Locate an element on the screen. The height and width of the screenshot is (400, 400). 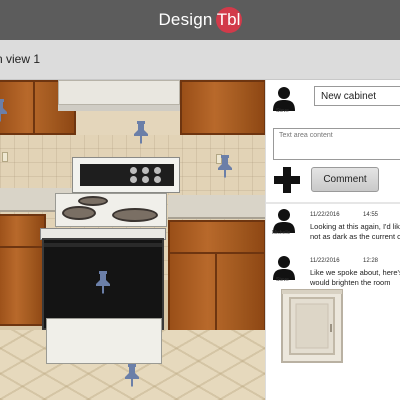
comment-author: Steve is located at coordinates (282, 280).